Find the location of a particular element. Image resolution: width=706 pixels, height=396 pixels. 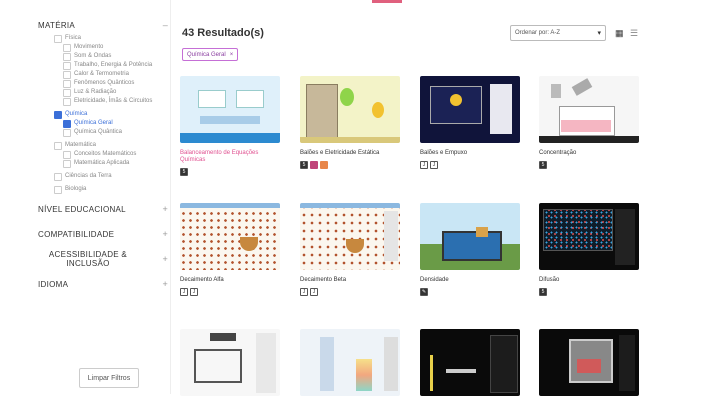

active-filter-chip: Química Geral × is located at coordinates (210, 54).